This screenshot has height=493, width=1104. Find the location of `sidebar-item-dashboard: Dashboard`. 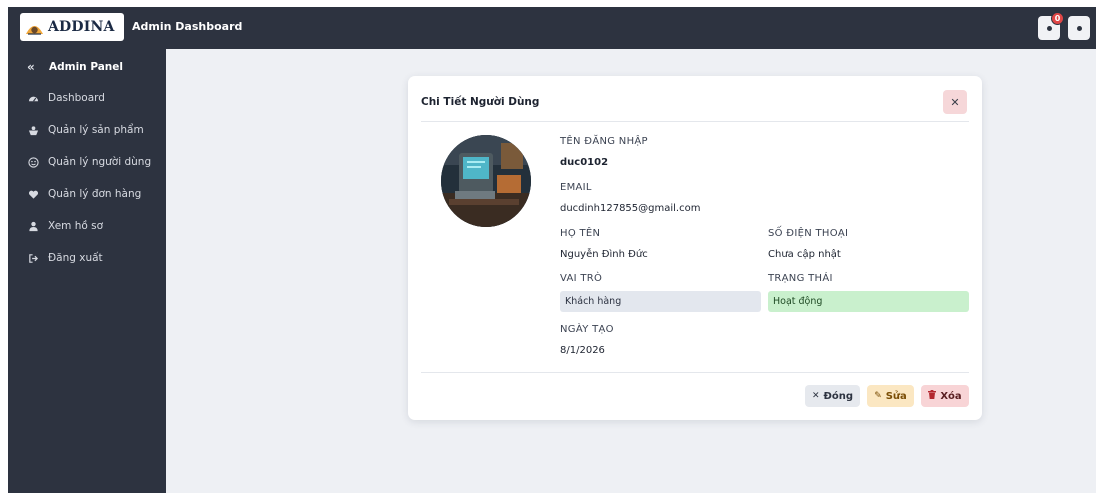

sidebar-item-dashboard: Dashboard is located at coordinates (66, 98).